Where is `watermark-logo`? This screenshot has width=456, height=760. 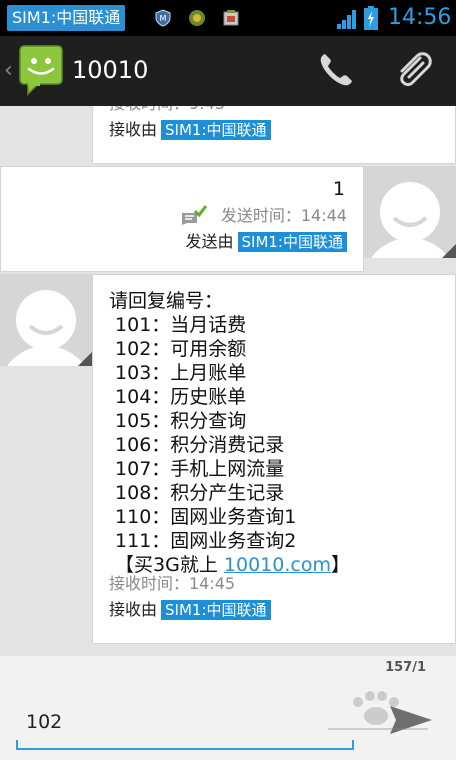 watermark-logo is located at coordinates (378, 710).